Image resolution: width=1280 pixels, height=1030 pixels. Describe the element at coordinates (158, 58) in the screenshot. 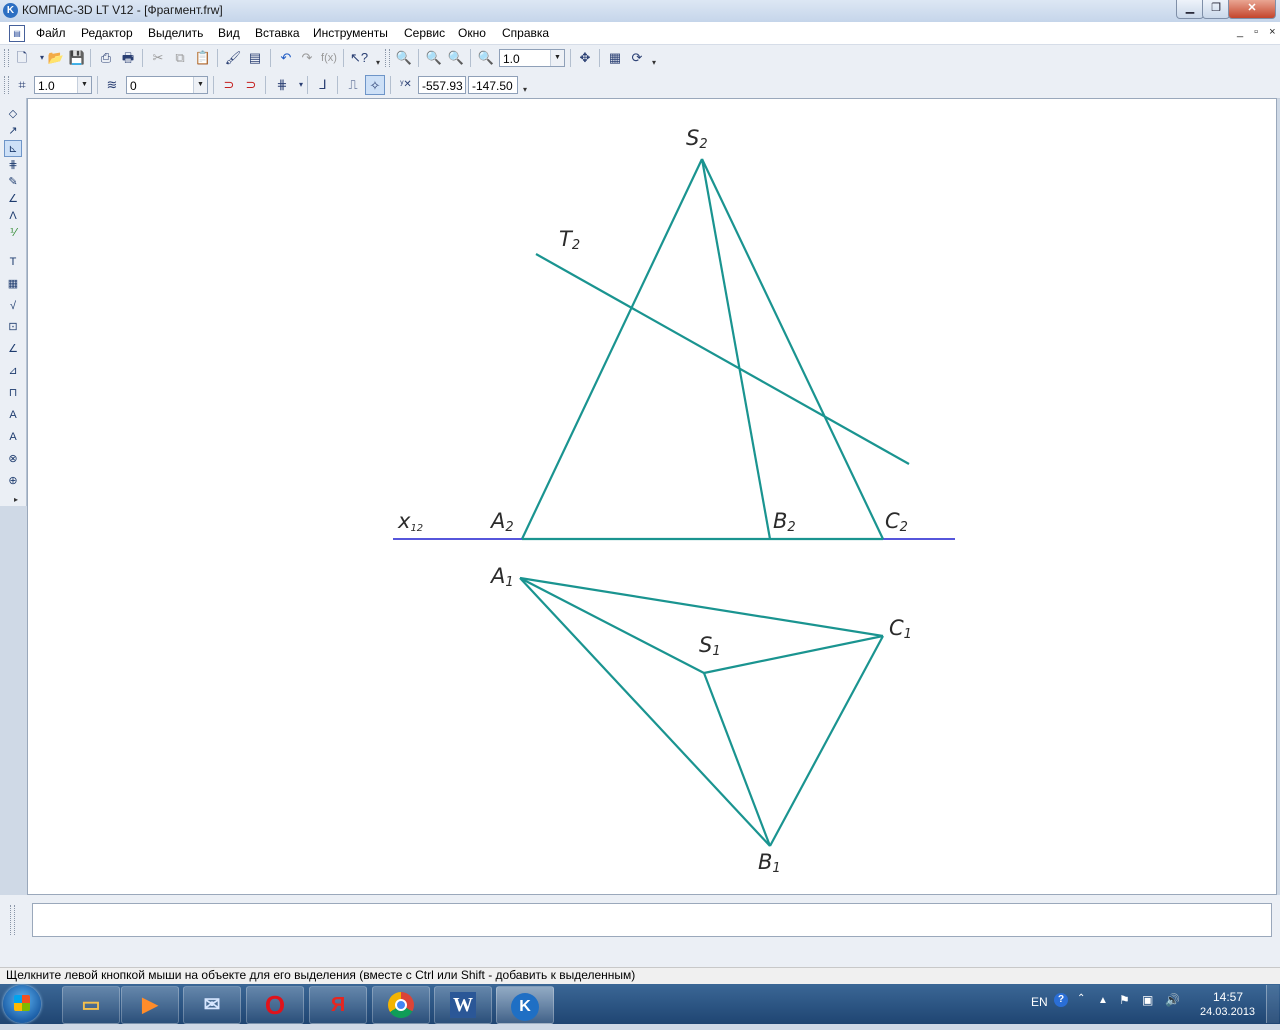

I see `cut-icon: ✂` at that location.